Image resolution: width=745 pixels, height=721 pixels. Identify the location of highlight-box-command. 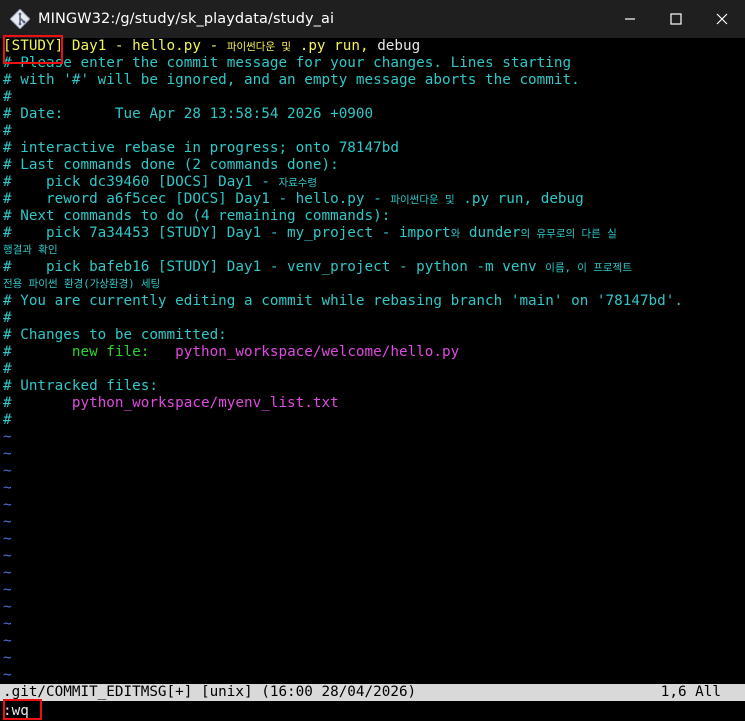
(22, 709).